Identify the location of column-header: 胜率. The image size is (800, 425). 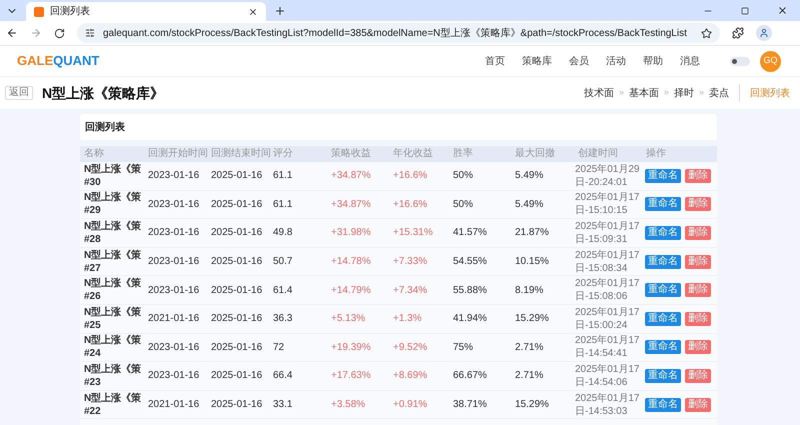
(463, 154).